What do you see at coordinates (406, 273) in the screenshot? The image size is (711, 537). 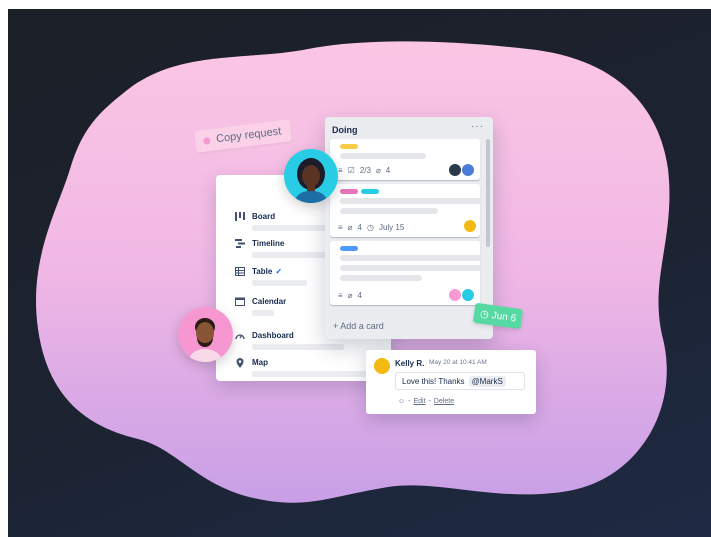 I see `board-card: ≡ ⌀ 4` at bounding box center [406, 273].